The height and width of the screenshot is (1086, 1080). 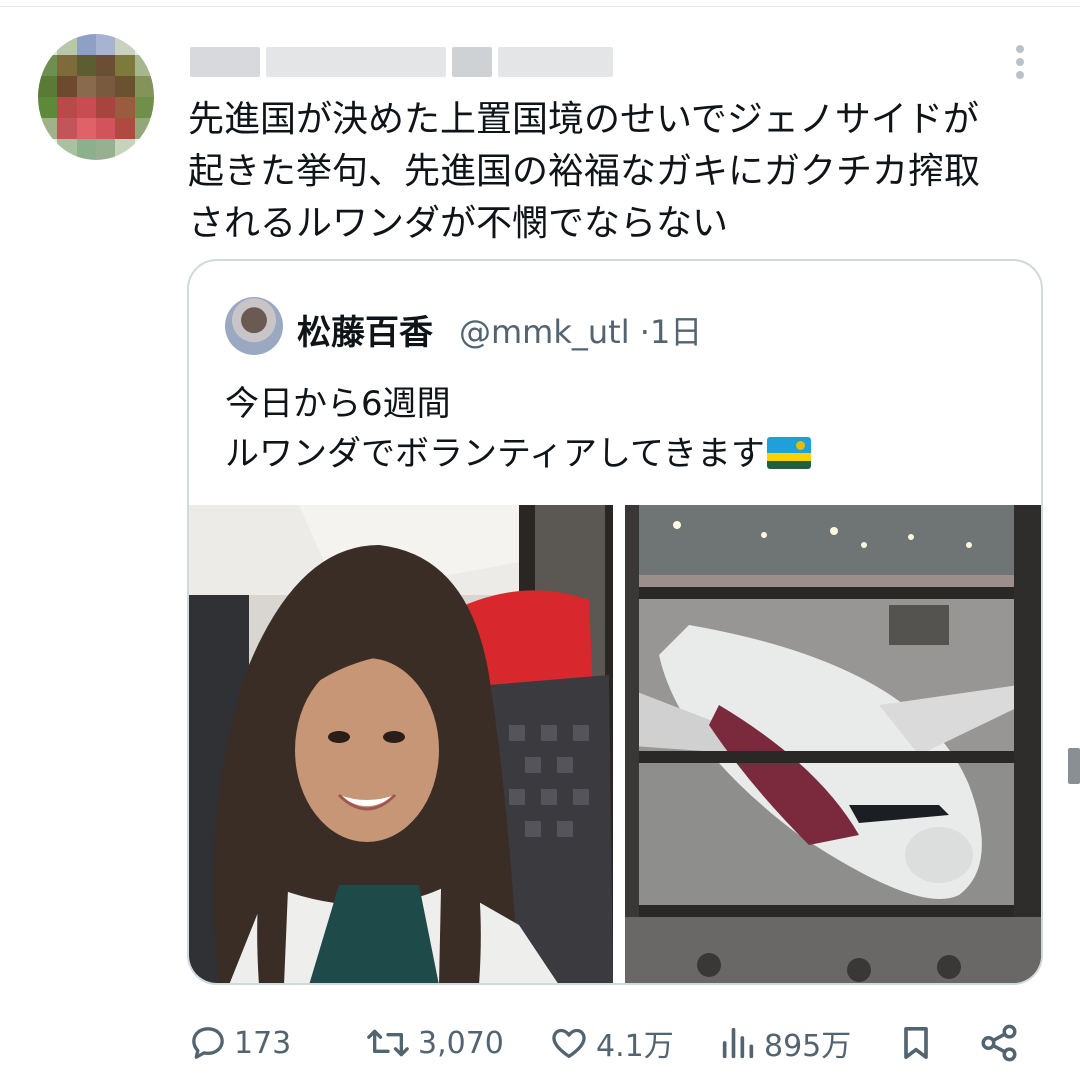 I want to click on author-avatar, so click(x=96, y=97).